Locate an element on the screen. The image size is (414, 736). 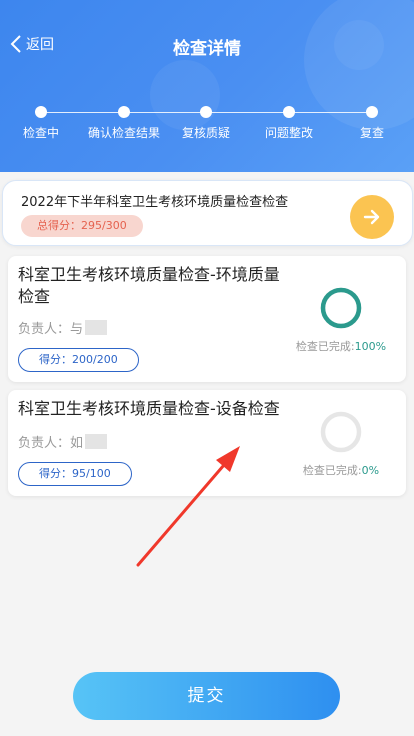
score-pill: 得分：200/200 is located at coordinates (78, 360).